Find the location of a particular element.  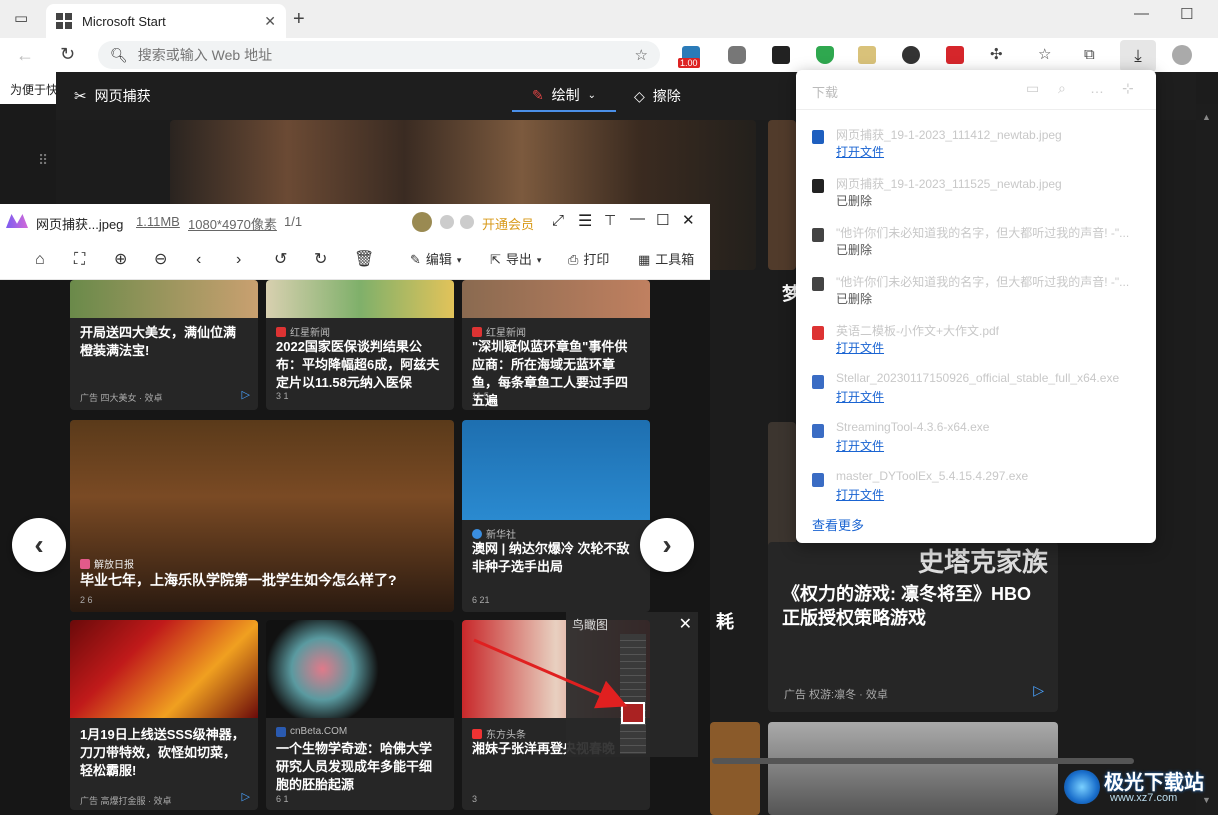

card-image is located at coordinates (360, 299).